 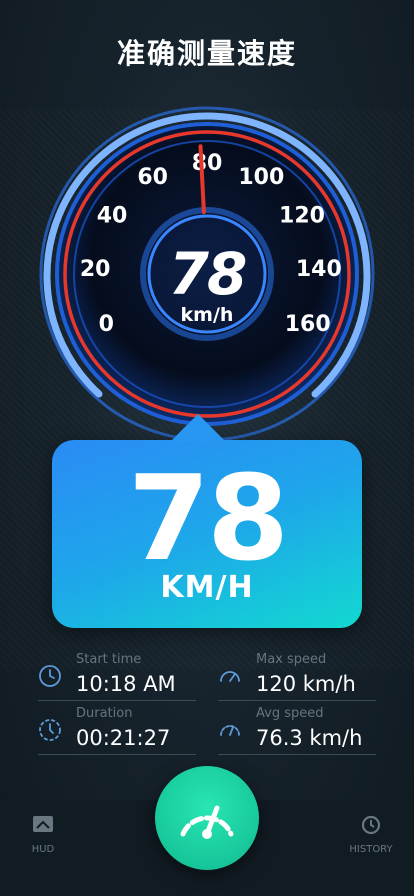 What do you see at coordinates (126, 684) in the screenshot?
I see `stat-start-time-value: 10:18 AM` at bounding box center [126, 684].